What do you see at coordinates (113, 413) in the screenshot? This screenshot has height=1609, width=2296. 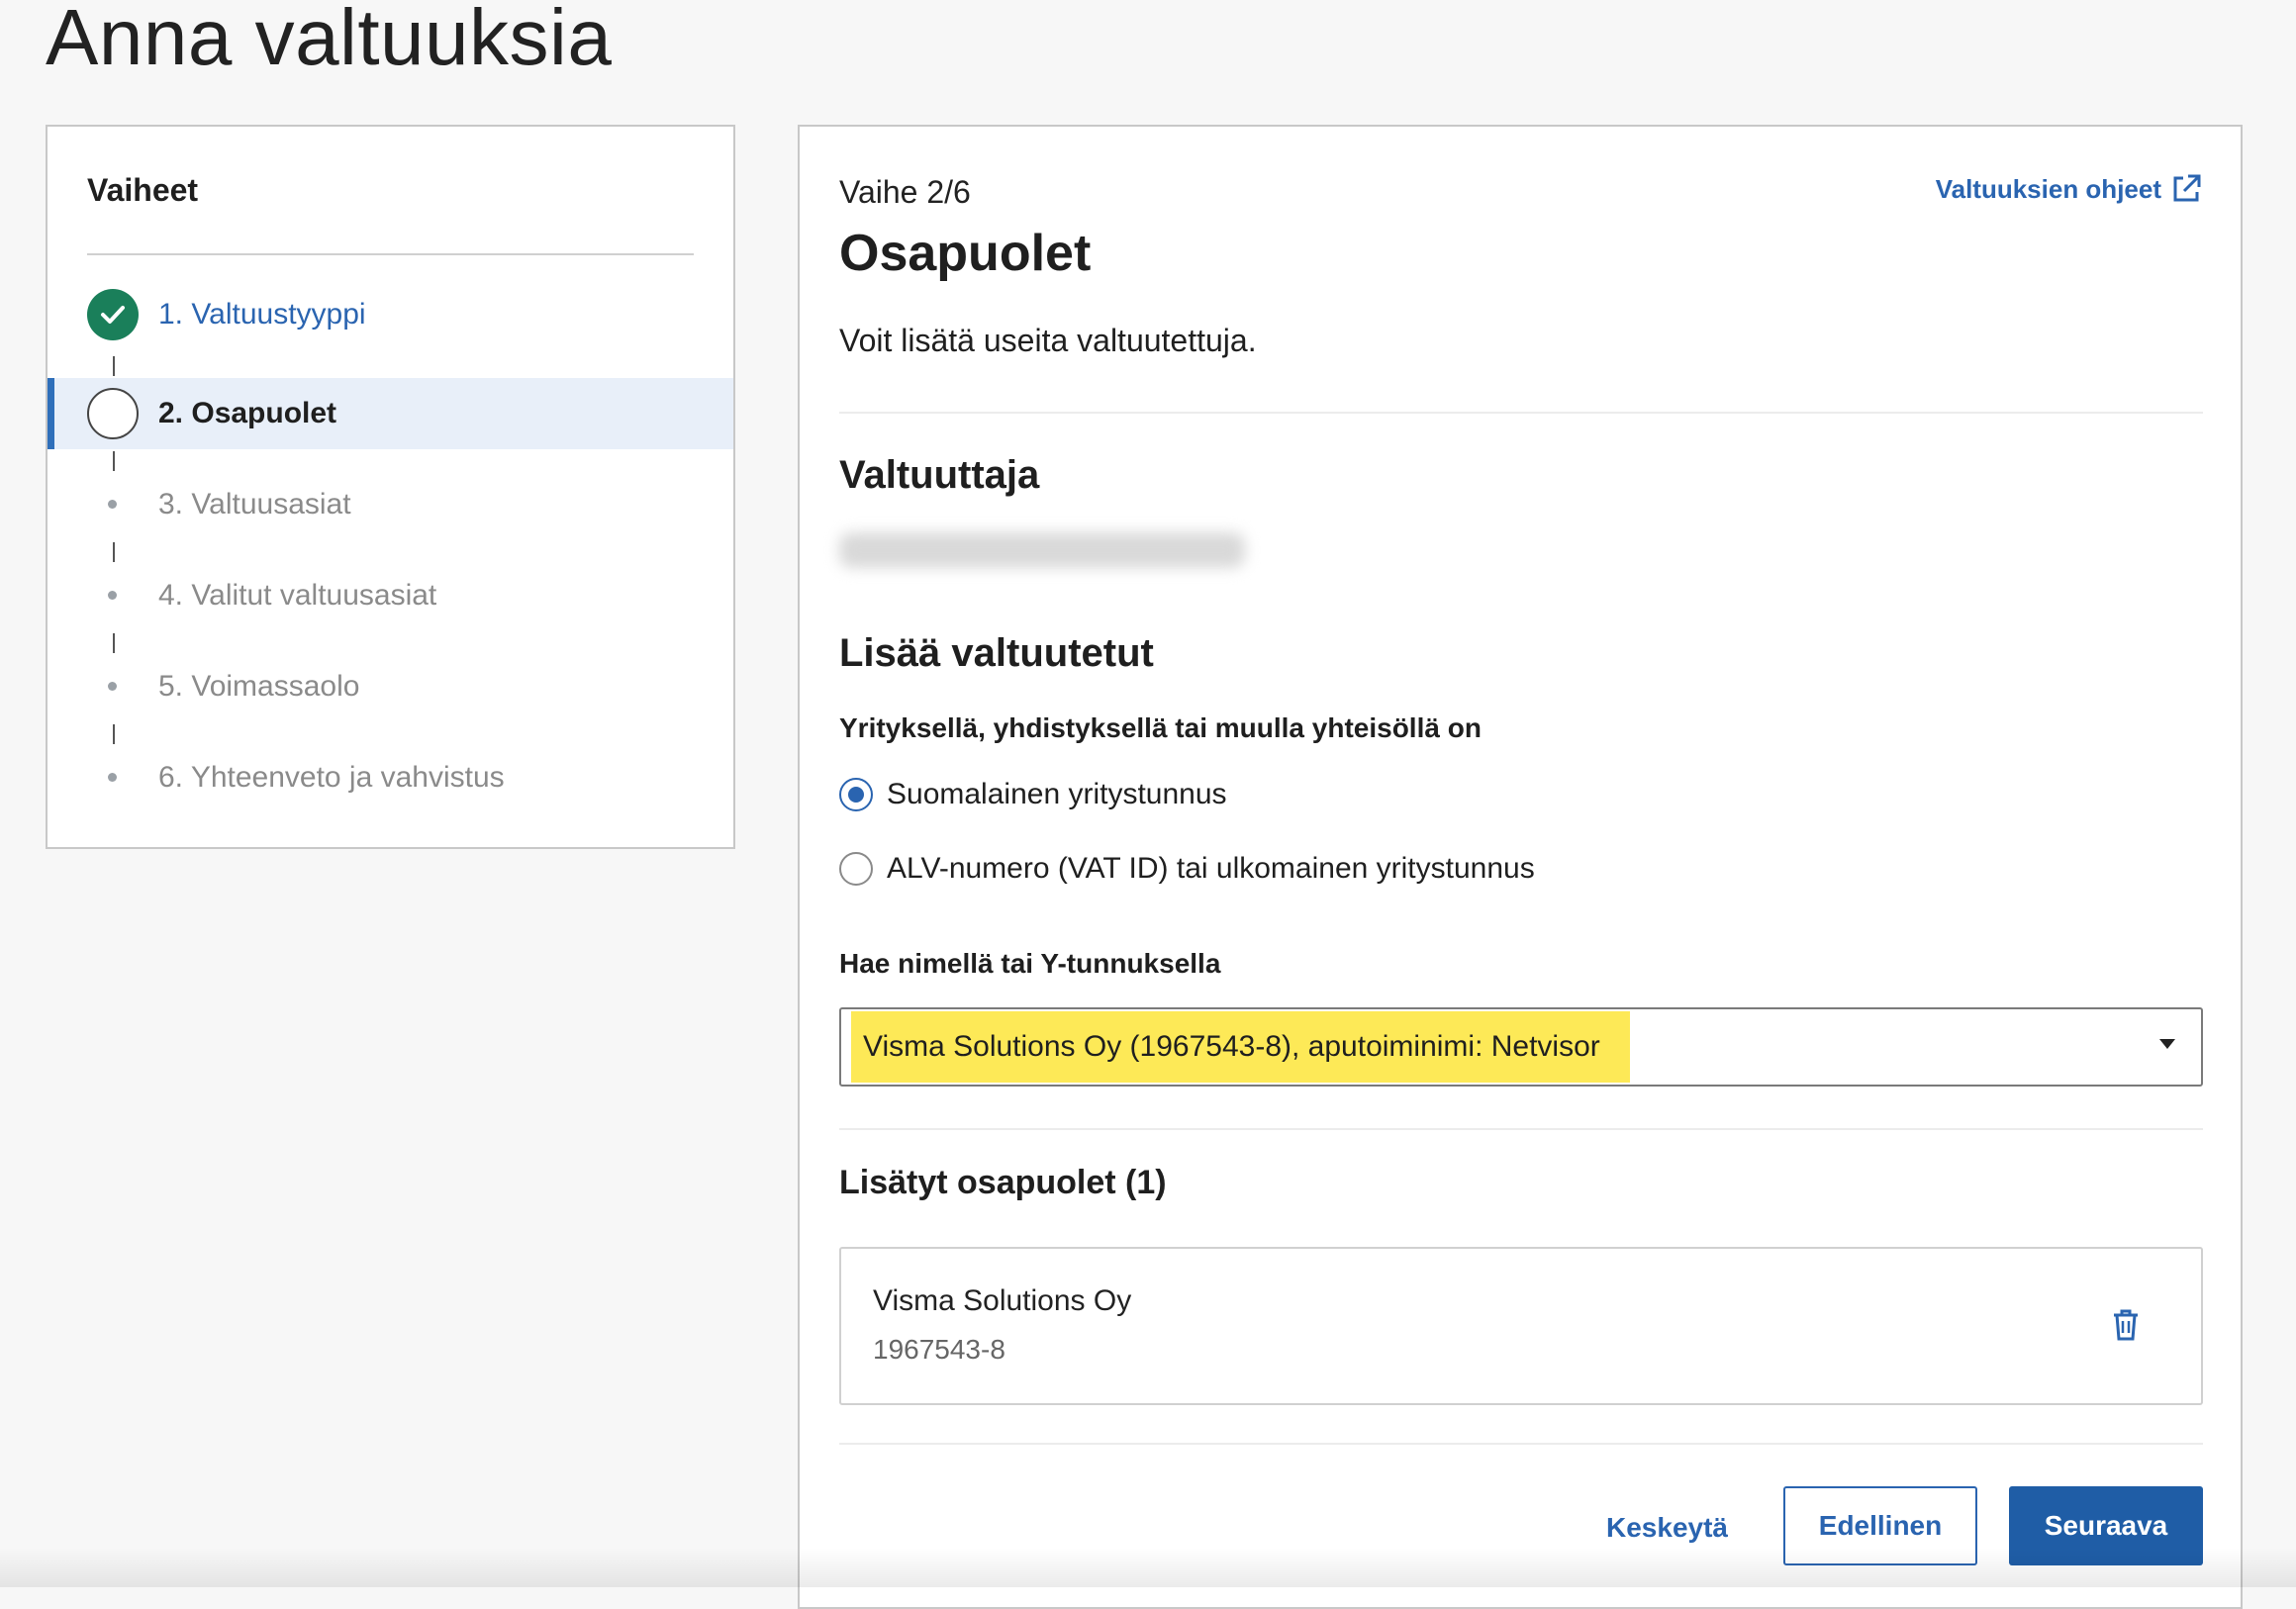 I see `current-step-circle-icon` at bounding box center [113, 413].